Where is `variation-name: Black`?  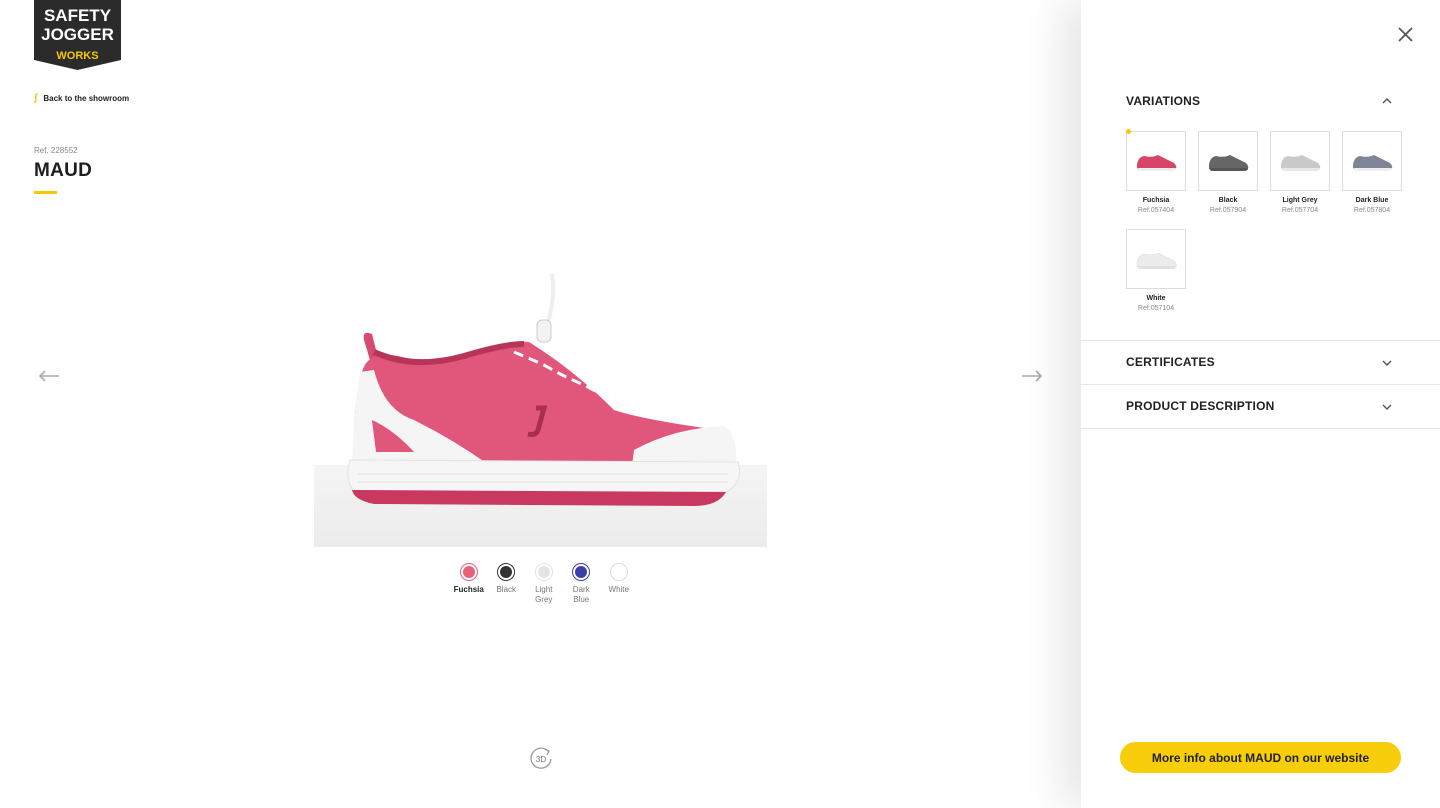 variation-name: Black is located at coordinates (1228, 200).